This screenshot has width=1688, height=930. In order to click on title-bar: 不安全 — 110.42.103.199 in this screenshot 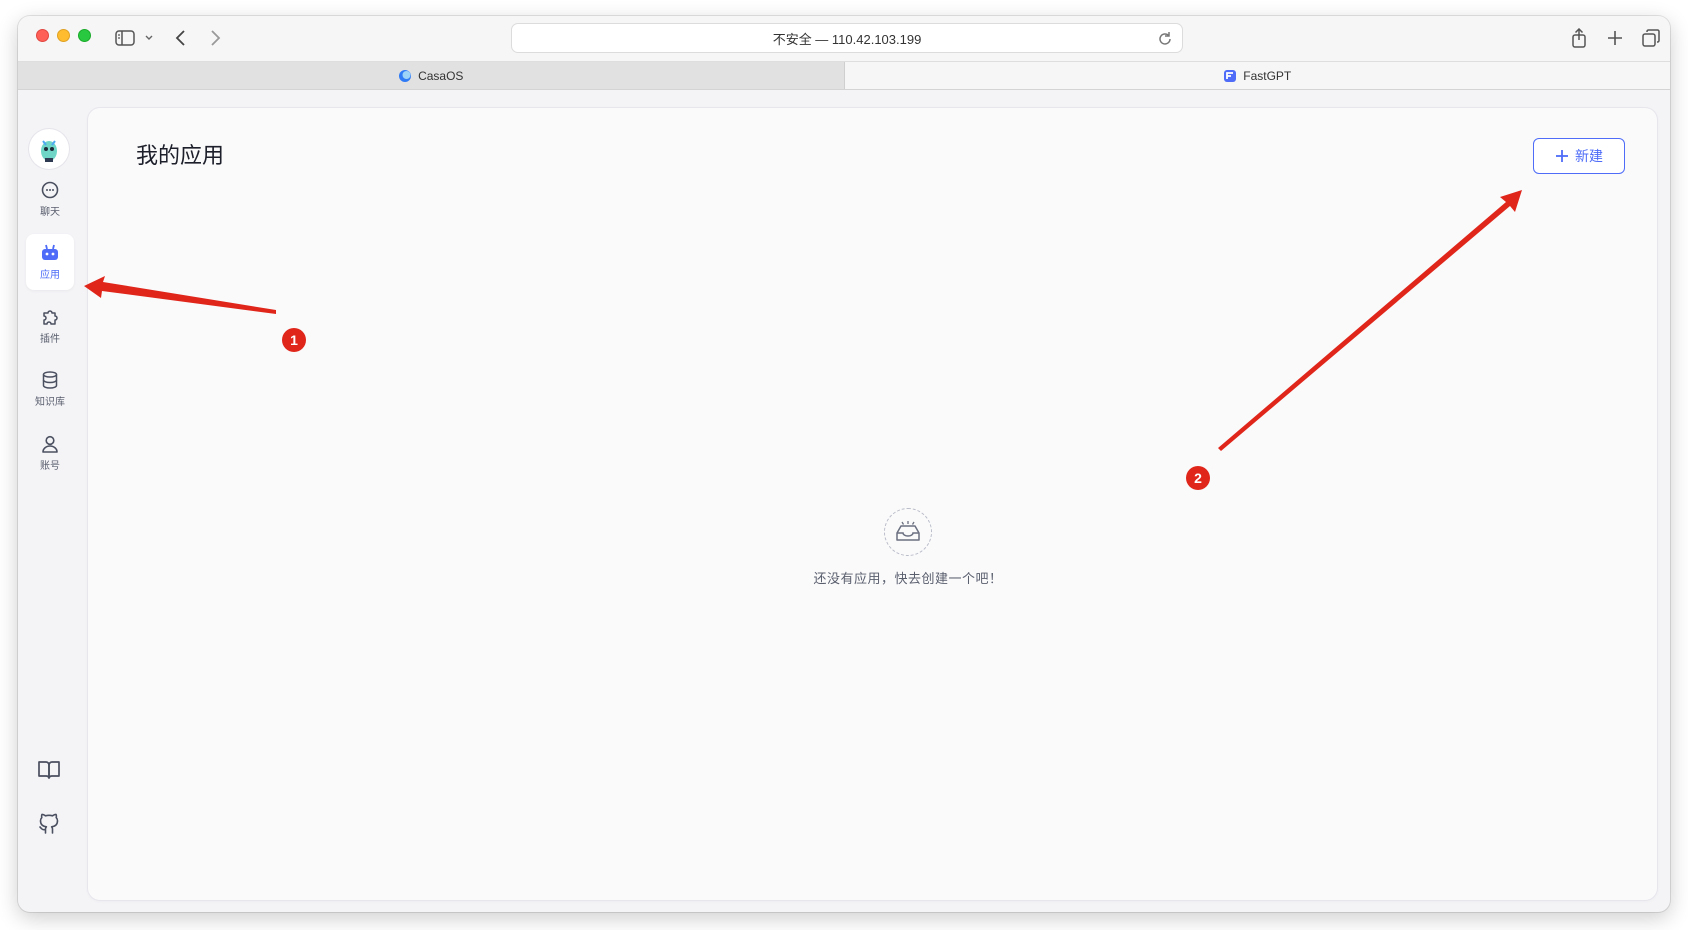, I will do `click(844, 39)`.